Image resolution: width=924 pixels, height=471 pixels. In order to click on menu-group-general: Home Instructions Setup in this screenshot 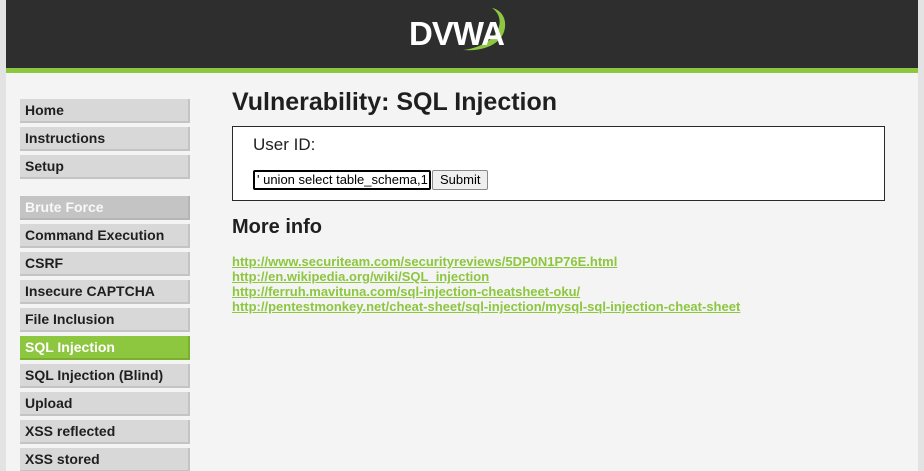, I will do `click(105, 139)`.